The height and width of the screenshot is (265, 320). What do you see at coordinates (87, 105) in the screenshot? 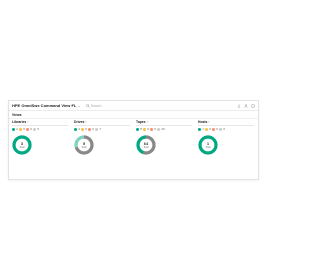
I see `search-icon` at bounding box center [87, 105].